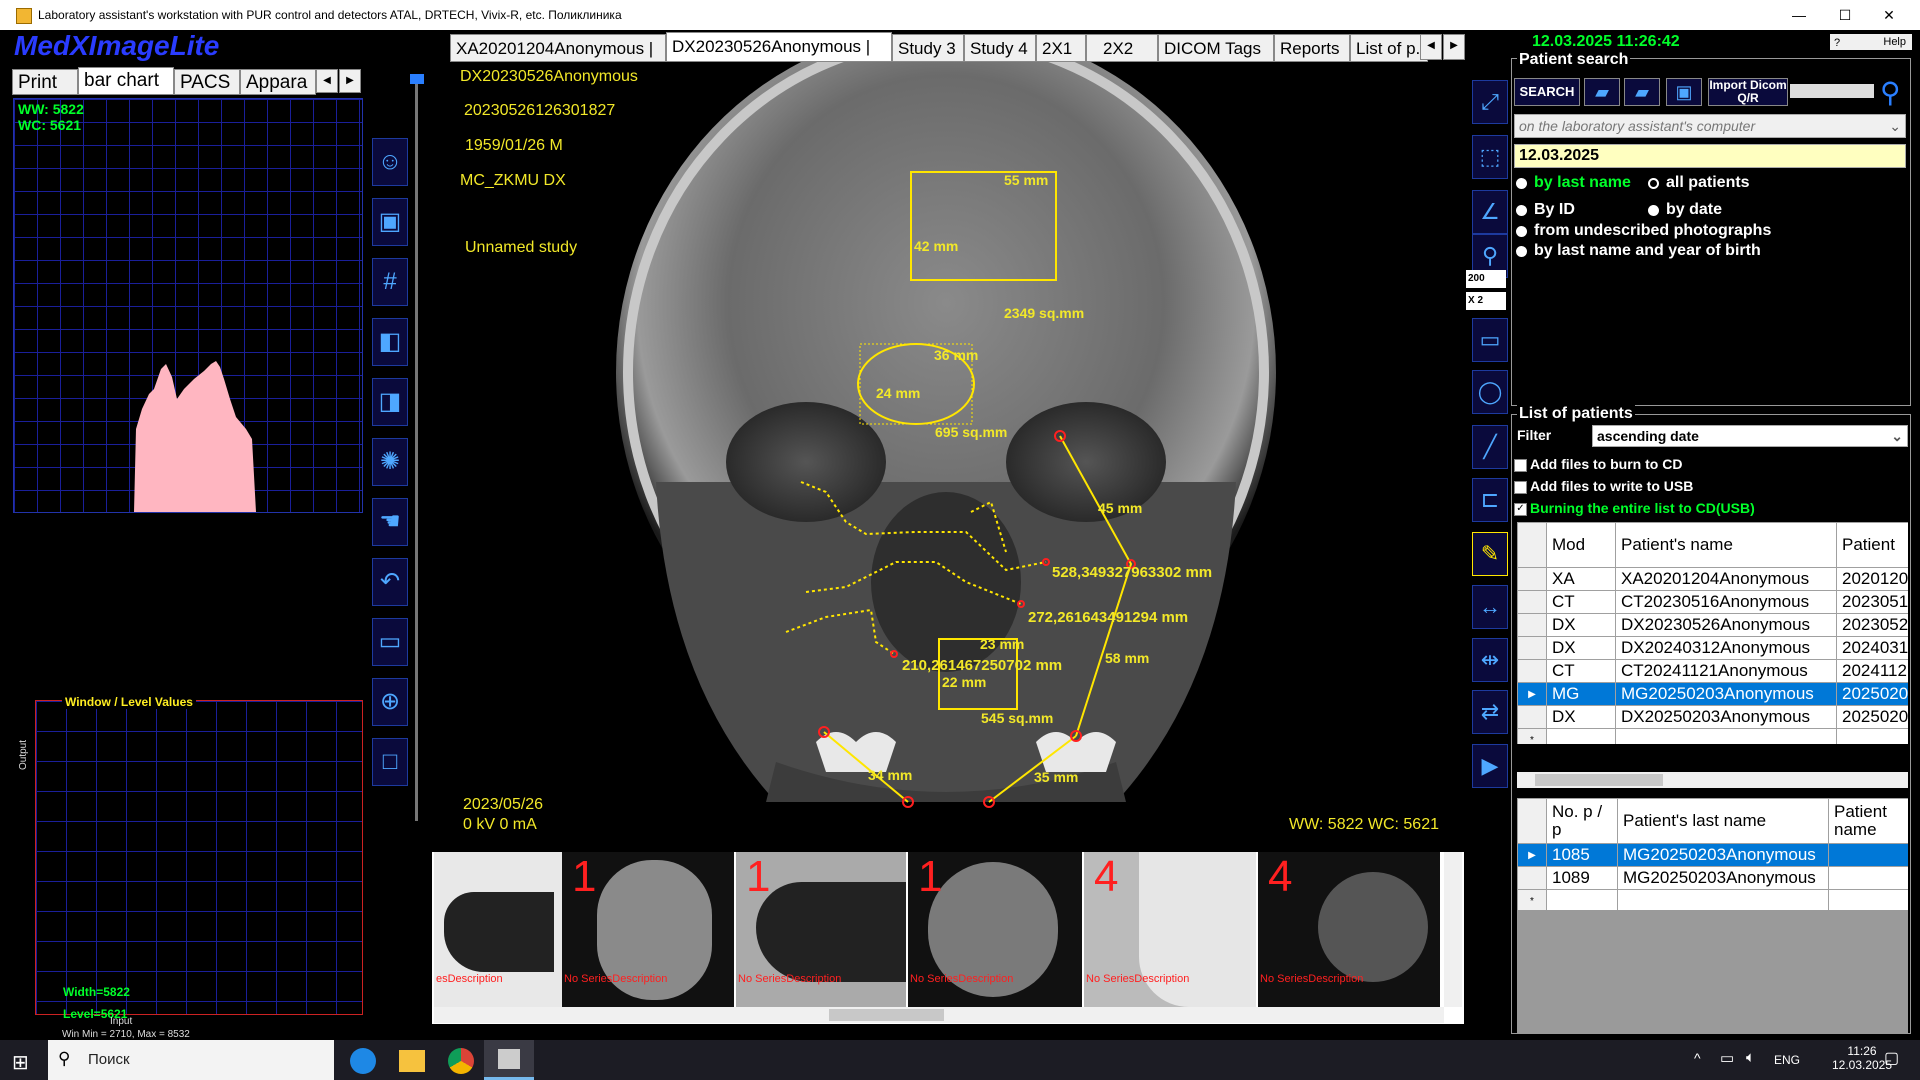  I want to click on checkbox-burn-cd, so click(1520, 465).